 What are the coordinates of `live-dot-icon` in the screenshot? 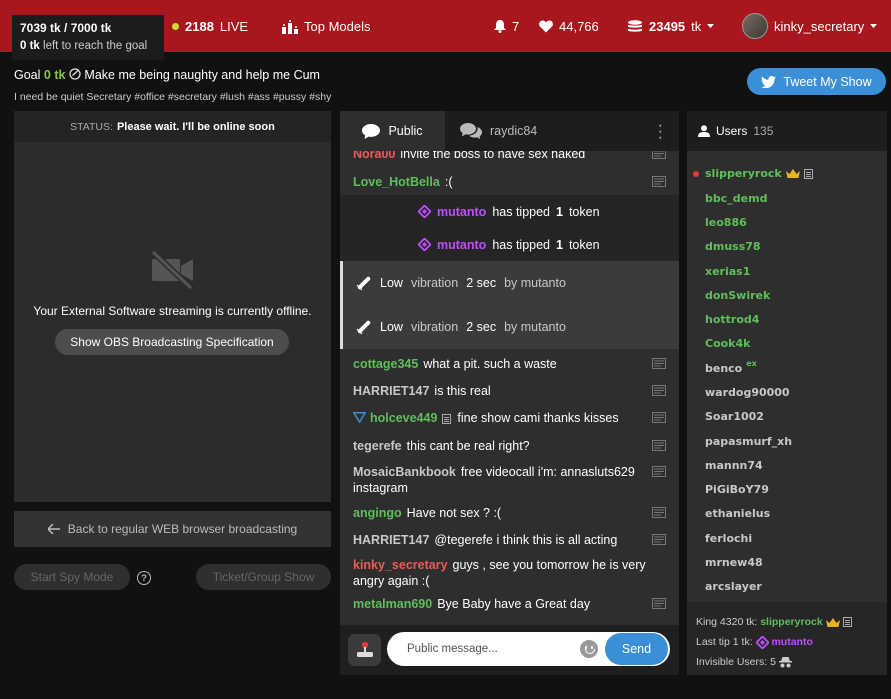 It's located at (175, 26).